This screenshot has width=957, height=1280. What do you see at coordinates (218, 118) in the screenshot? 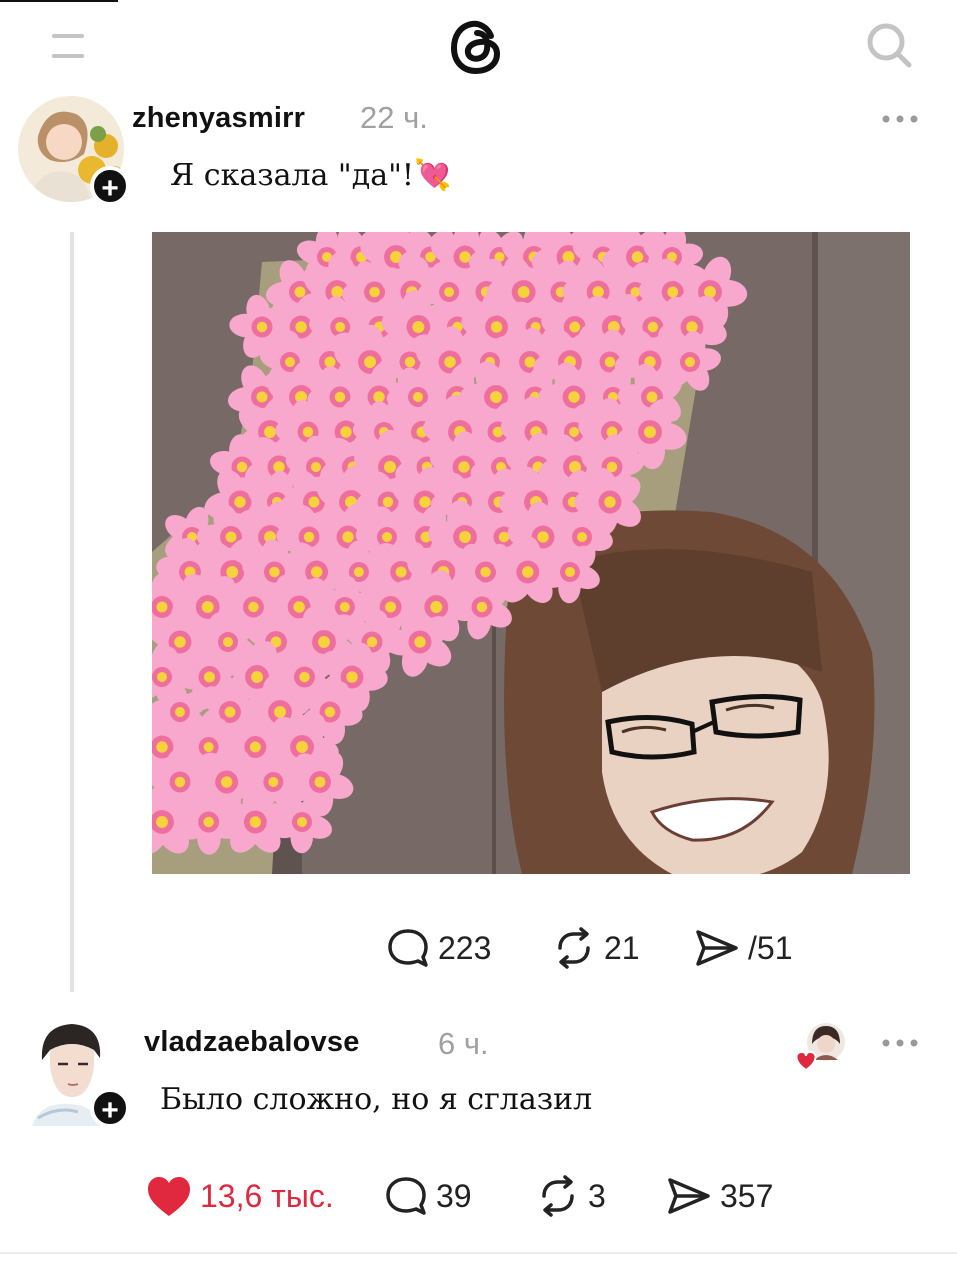
I see `author-username: zhenyasmirr` at bounding box center [218, 118].